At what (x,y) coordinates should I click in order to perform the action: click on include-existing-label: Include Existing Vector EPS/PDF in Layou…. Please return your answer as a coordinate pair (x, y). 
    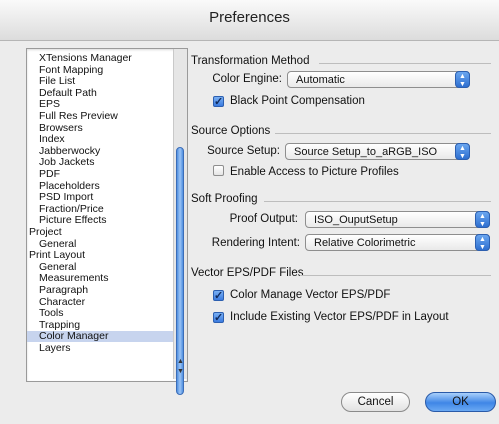
    Looking at the image, I should click on (339, 317).